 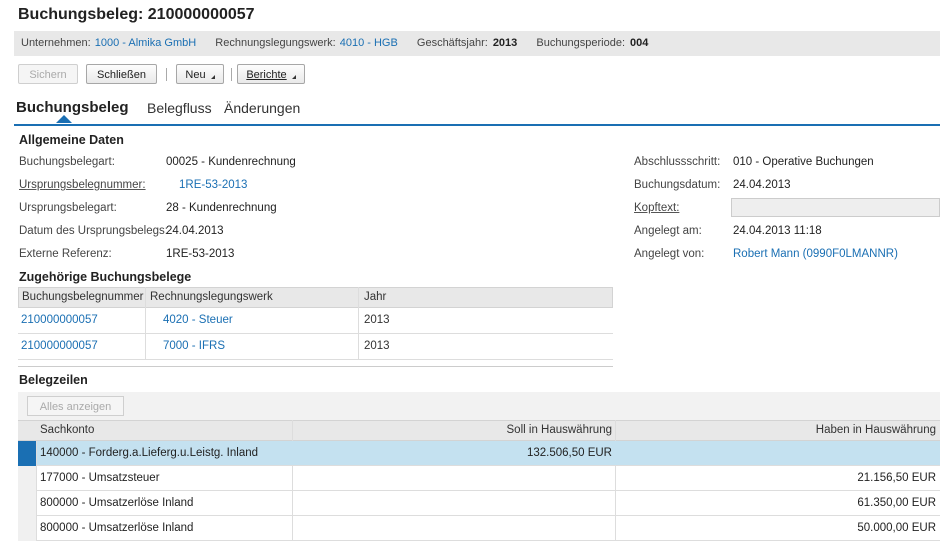 I want to click on table-row: 210000000057 7000 - IFRS 2013, so click(x=315, y=347).